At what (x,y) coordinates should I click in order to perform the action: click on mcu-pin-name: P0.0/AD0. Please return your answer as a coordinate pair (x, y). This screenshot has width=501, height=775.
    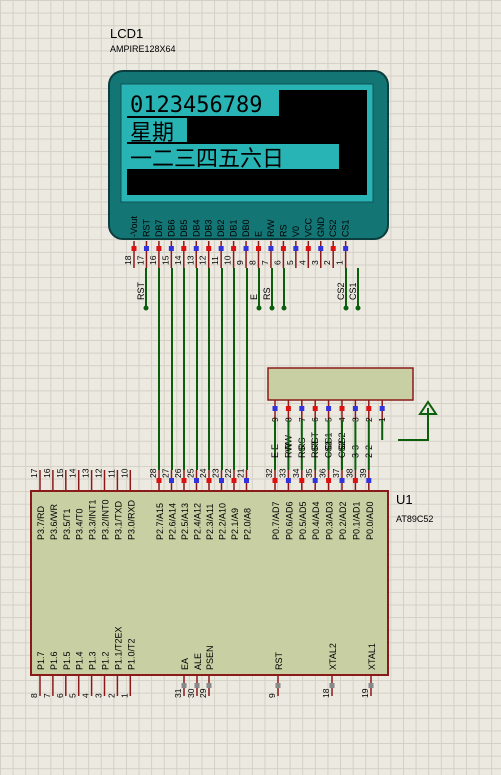
    Looking at the image, I should click on (370, 520).